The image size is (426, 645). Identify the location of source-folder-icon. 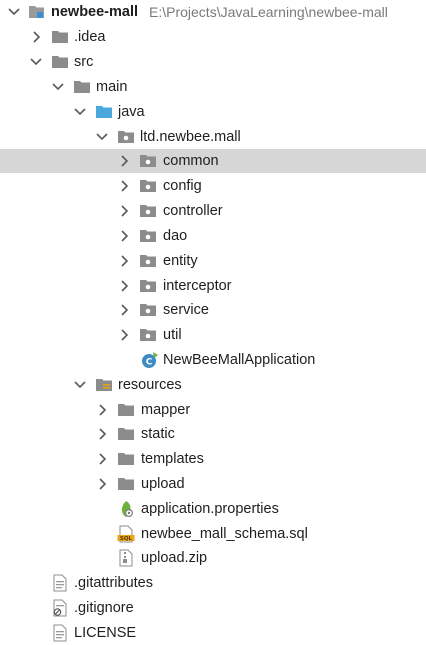
(104, 112).